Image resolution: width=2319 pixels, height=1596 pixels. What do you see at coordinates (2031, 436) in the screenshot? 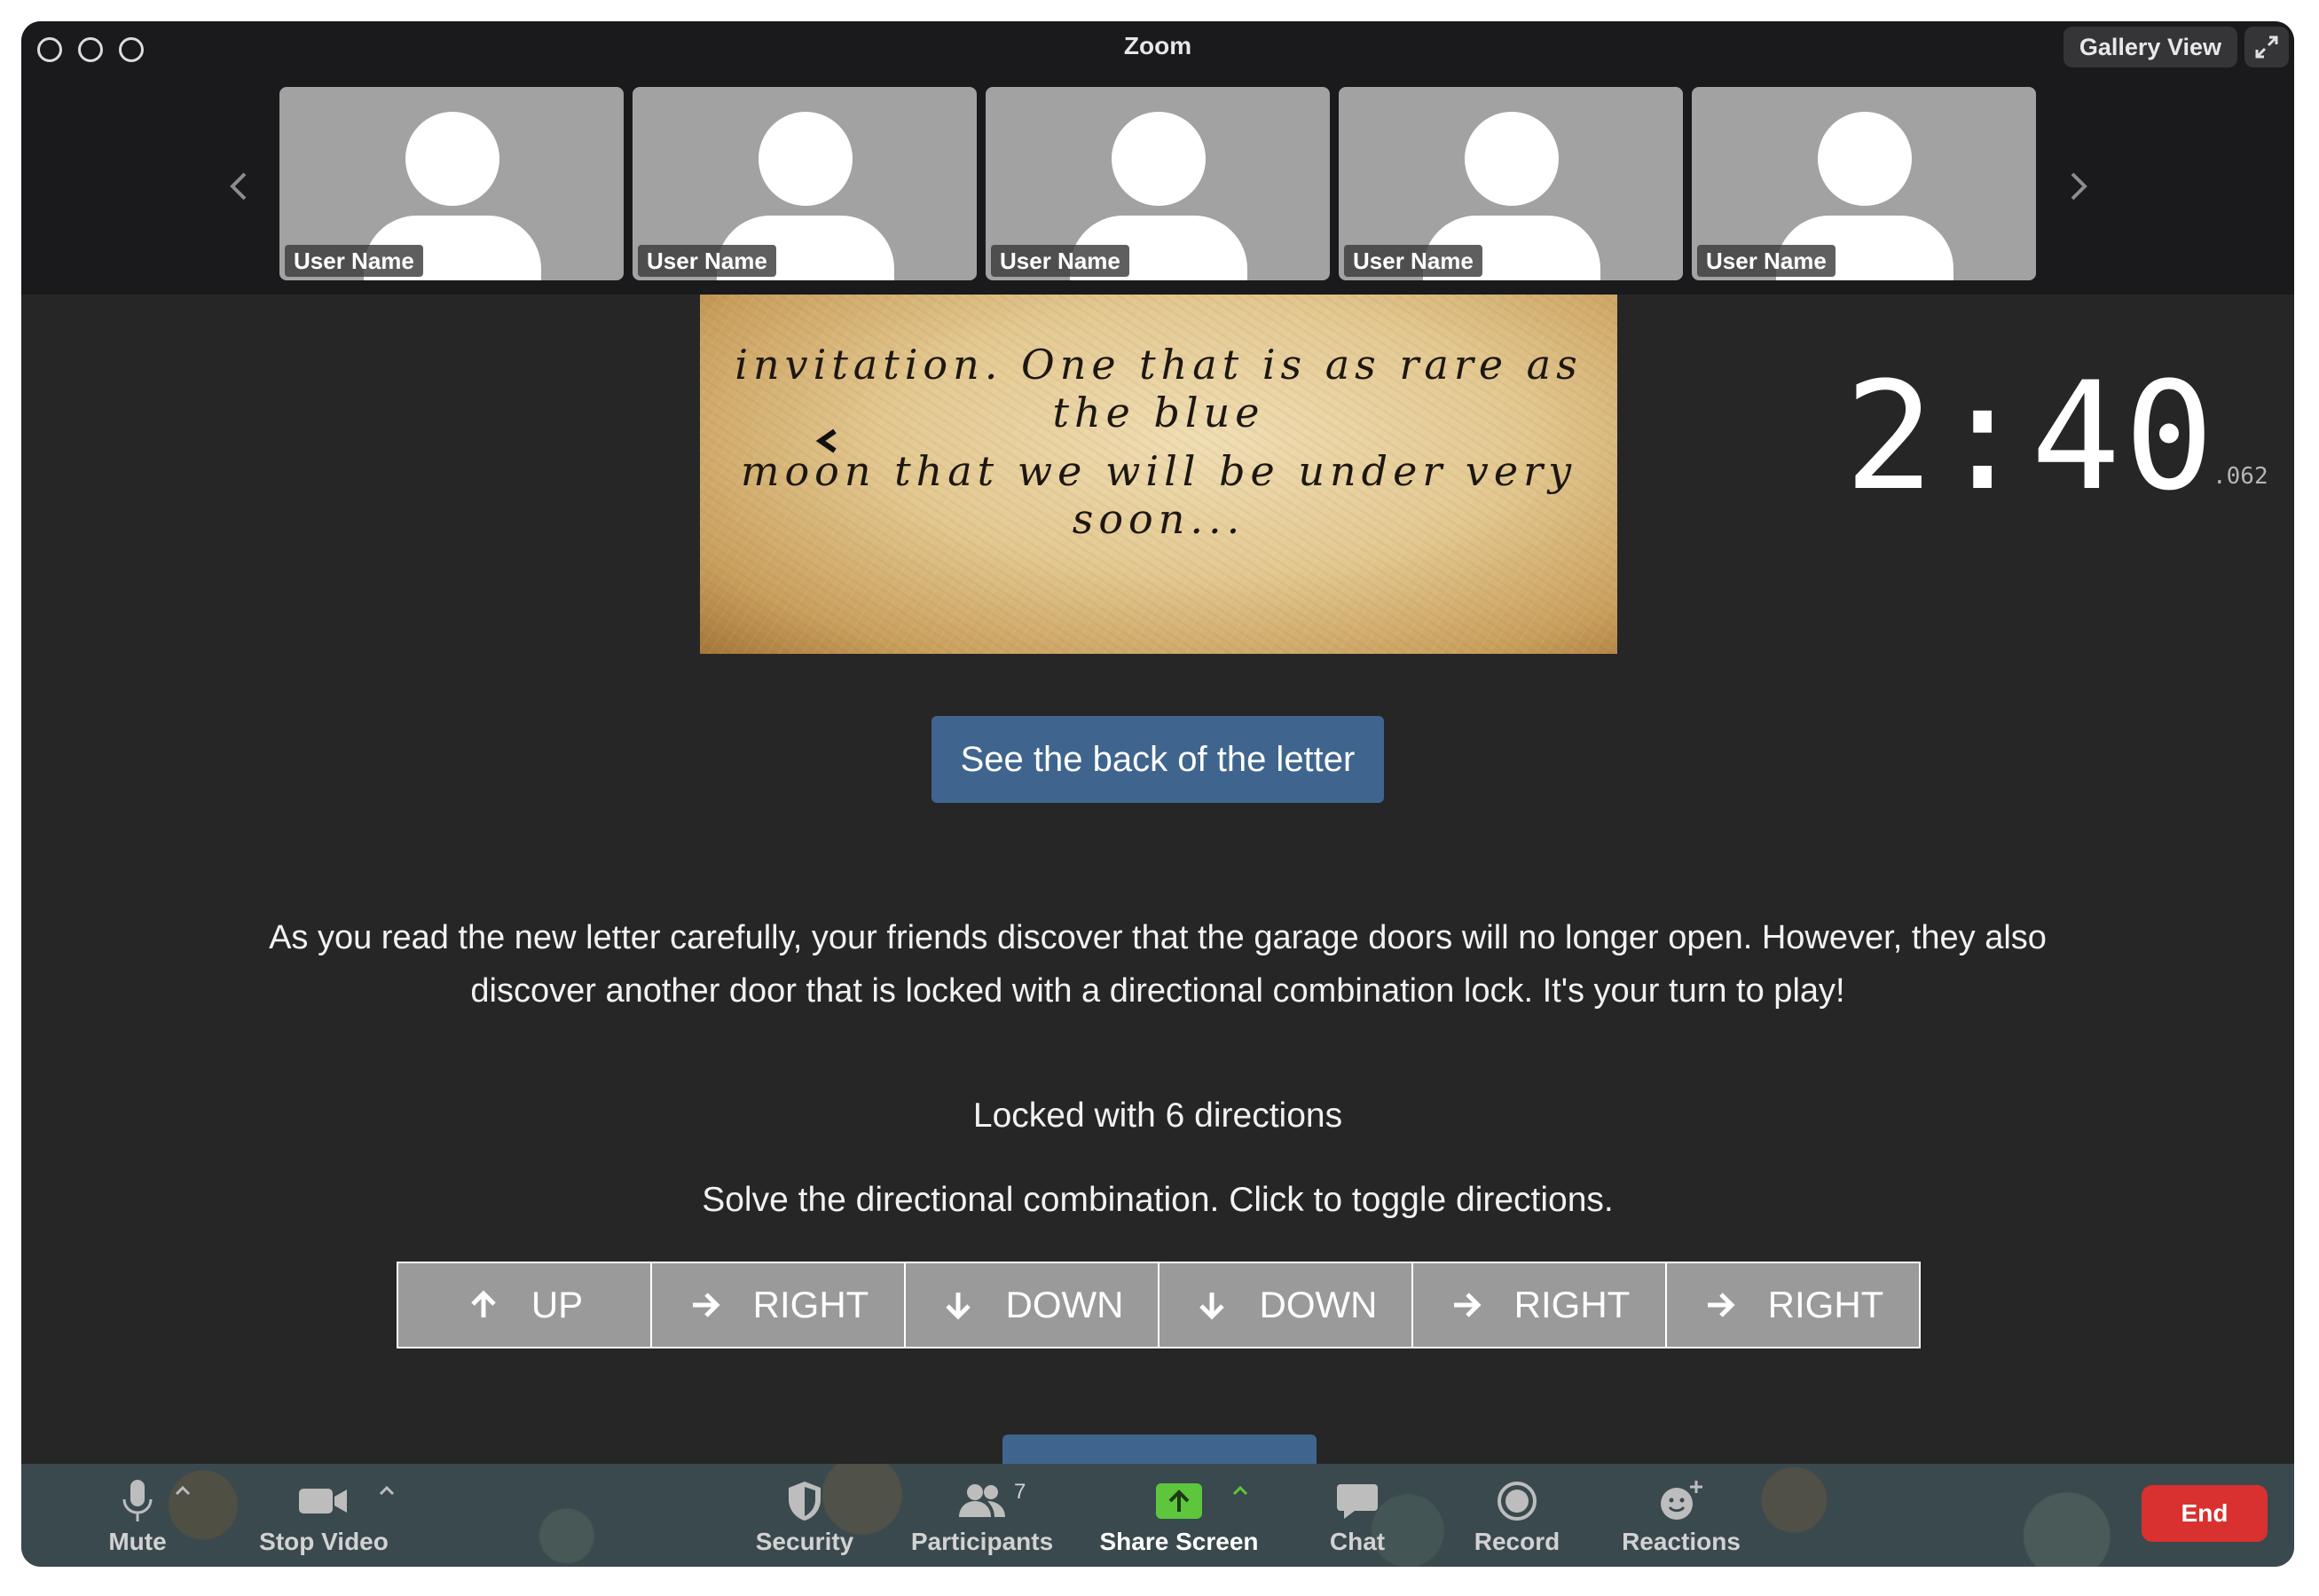
I see `countdown-timer: 2:40` at bounding box center [2031, 436].